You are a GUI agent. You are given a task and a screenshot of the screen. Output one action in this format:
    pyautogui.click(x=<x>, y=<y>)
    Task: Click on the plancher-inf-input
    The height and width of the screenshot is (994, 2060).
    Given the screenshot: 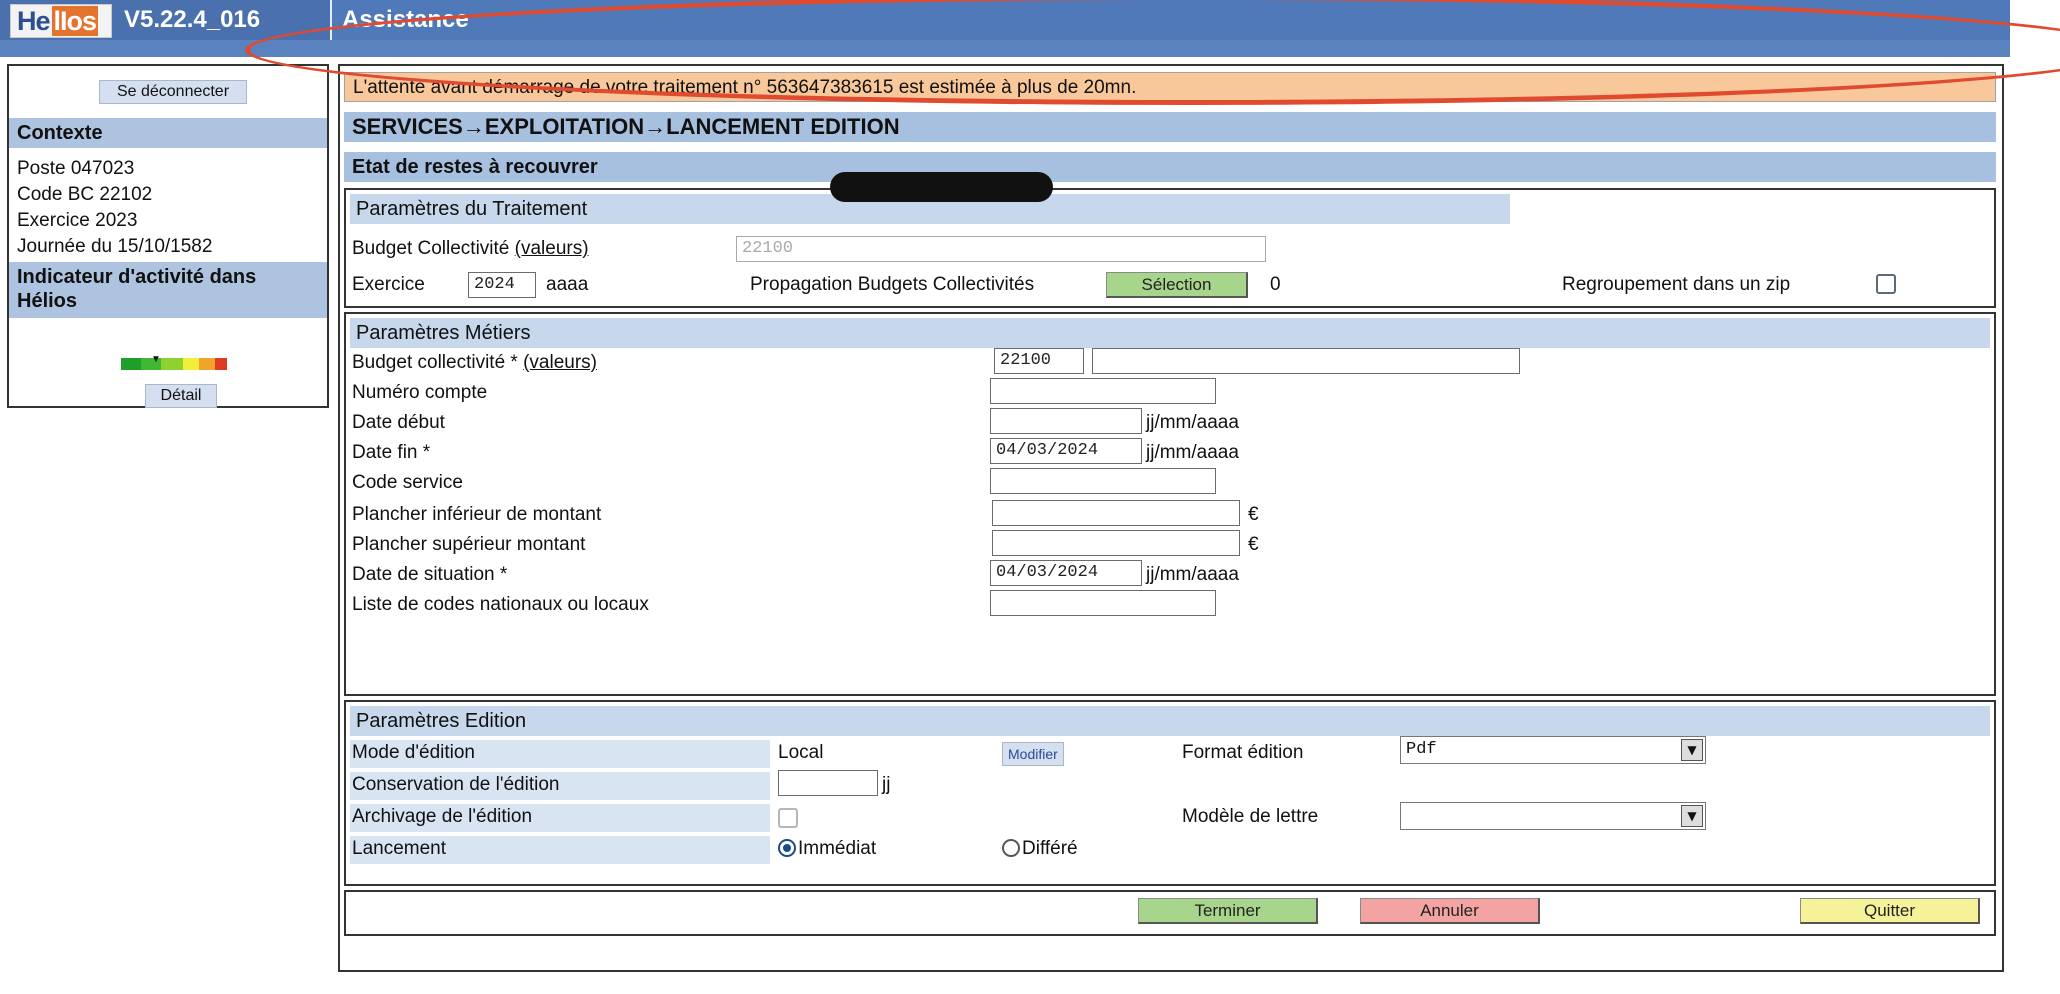 What is the action you would take?
    pyautogui.click(x=1116, y=513)
    